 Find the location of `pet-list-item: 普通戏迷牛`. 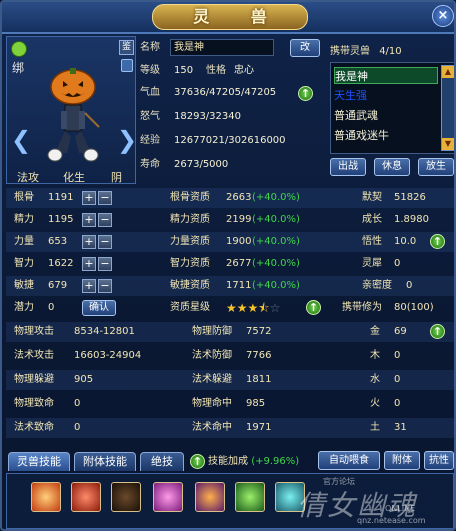

pet-list-item: 普通戏迷牛 is located at coordinates (386, 135).